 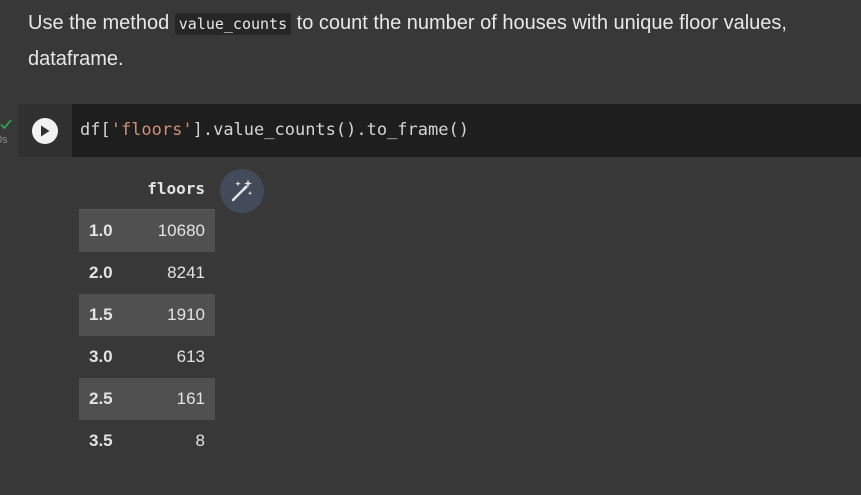 I want to click on code-suffix: ].value_counts().to_frame(), so click(x=330, y=130).